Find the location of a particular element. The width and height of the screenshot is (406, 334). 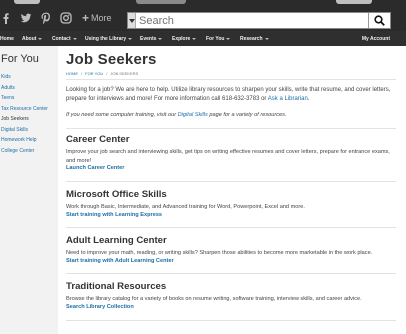

ask-a-librarian-link: Ask a Librarian is located at coordinates (288, 99).